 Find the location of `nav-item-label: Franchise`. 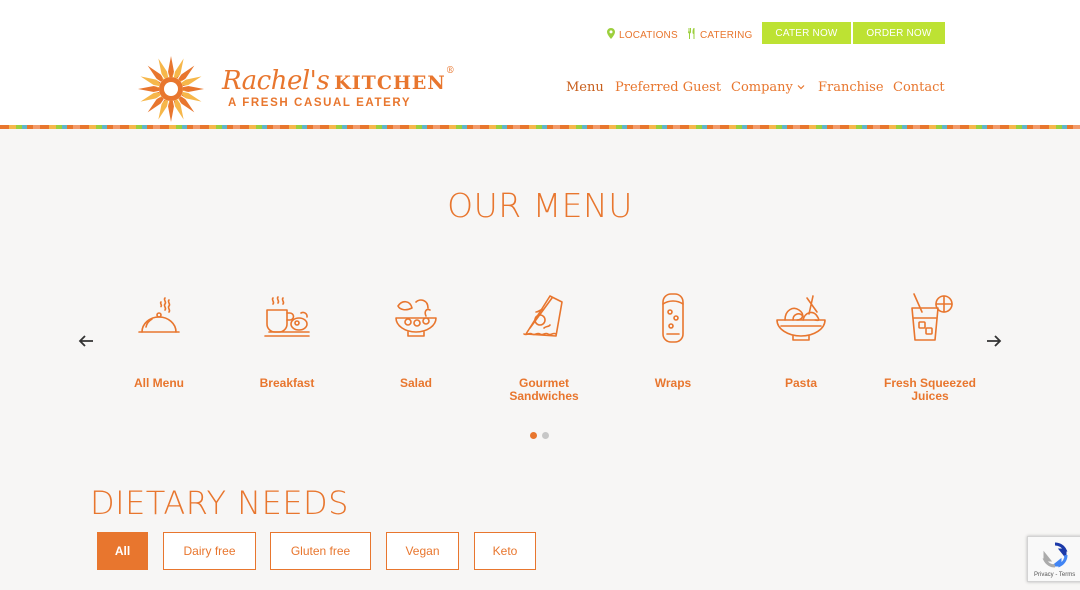

nav-item-label: Franchise is located at coordinates (851, 87).